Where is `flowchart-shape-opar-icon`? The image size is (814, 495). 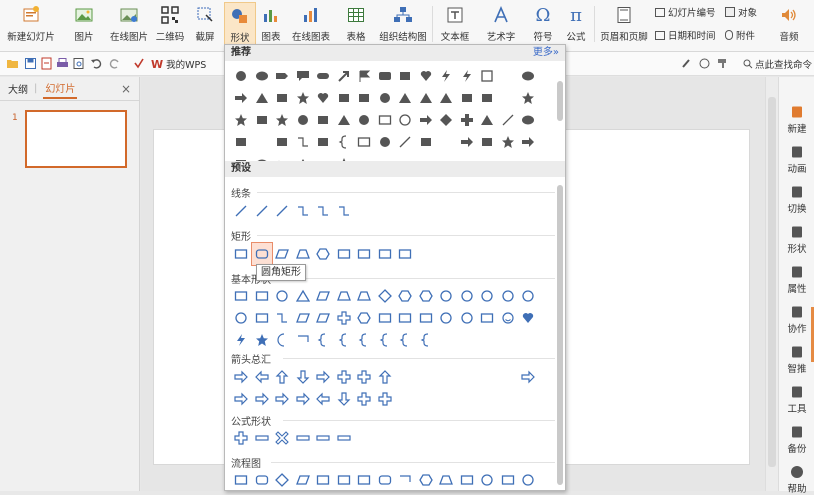 flowchart-shape-opar-icon is located at coordinates (303, 480).